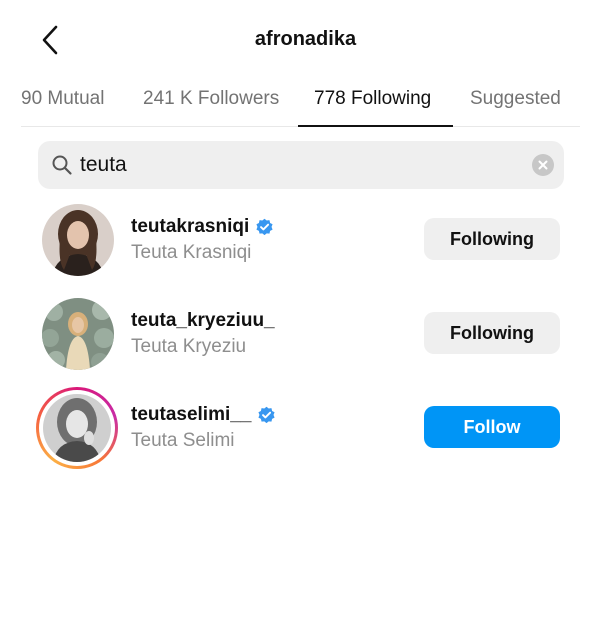 This screenshot has width=611, height=623. I want to click on username: teutakrasniqi, so click(202, 227).